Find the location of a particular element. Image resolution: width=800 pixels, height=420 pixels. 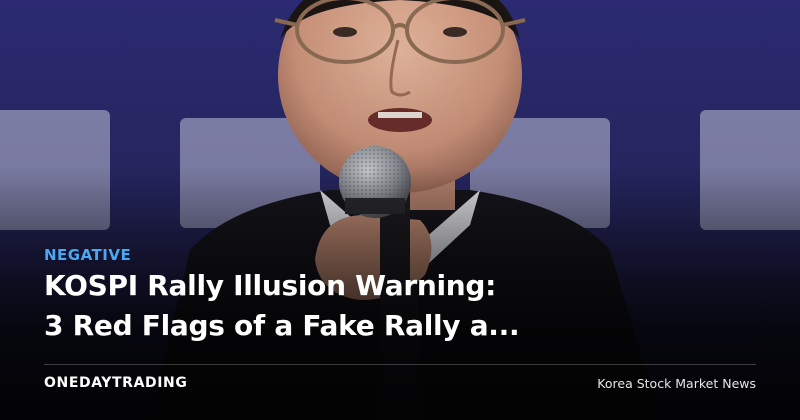

brand-logo: ONEDAYTRADING is located at coordinates (116, 383).